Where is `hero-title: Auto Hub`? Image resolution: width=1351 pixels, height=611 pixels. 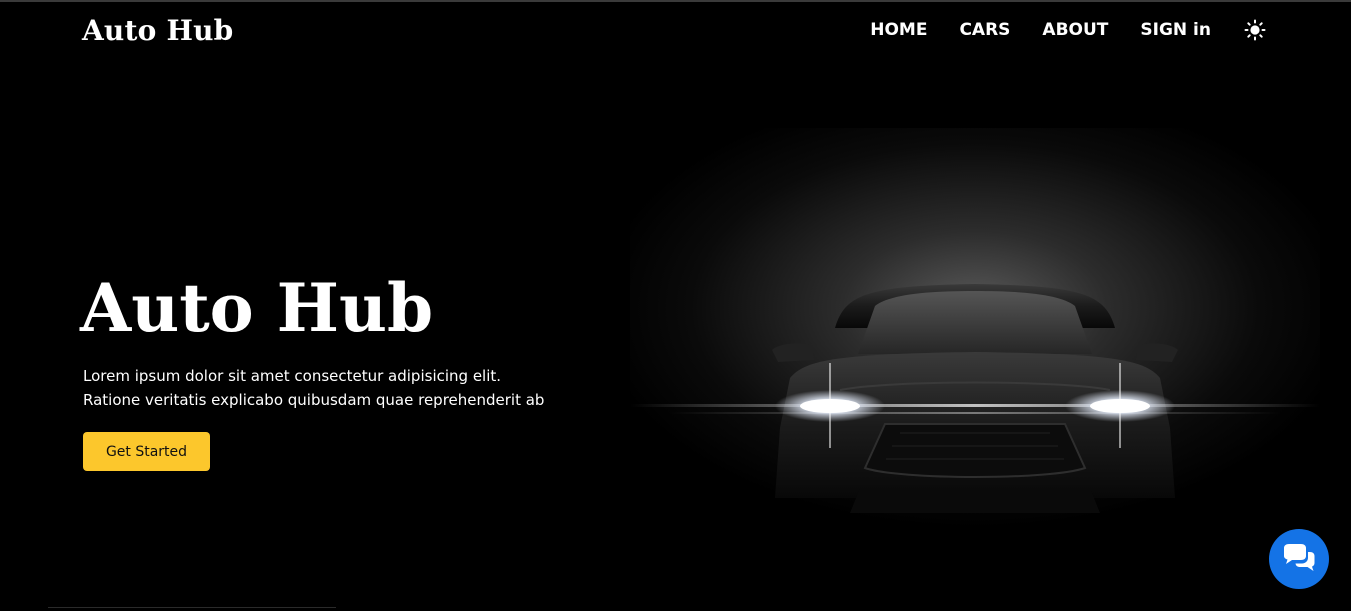
hero-title: Auto Hub is located at coordinates (257, 308).